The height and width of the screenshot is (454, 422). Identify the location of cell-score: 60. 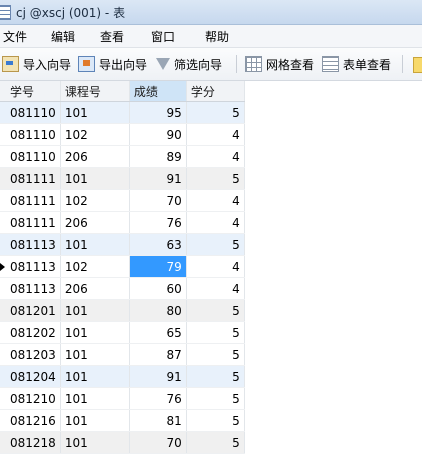
(158, 288).